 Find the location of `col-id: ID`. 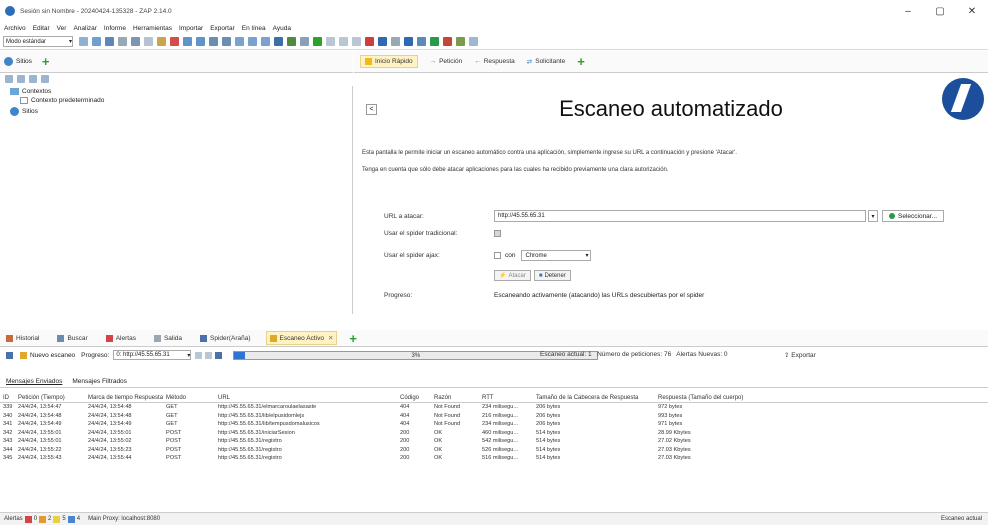

col-id: ID is located at coordinates (9, 398).